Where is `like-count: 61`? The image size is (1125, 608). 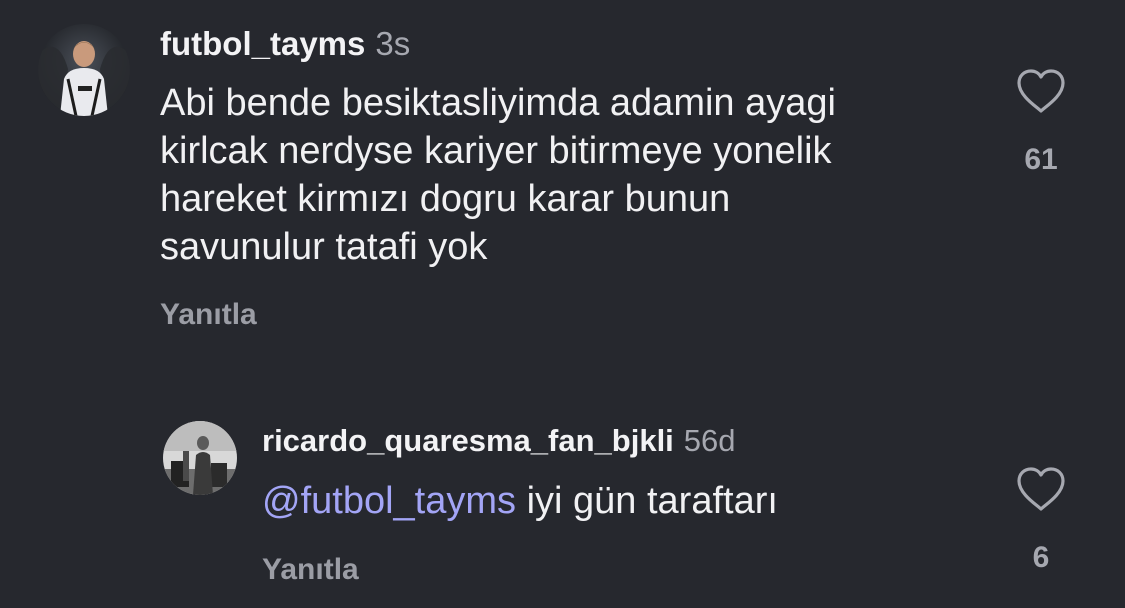
like-count: 61 is located at coordinates (1041, 159).